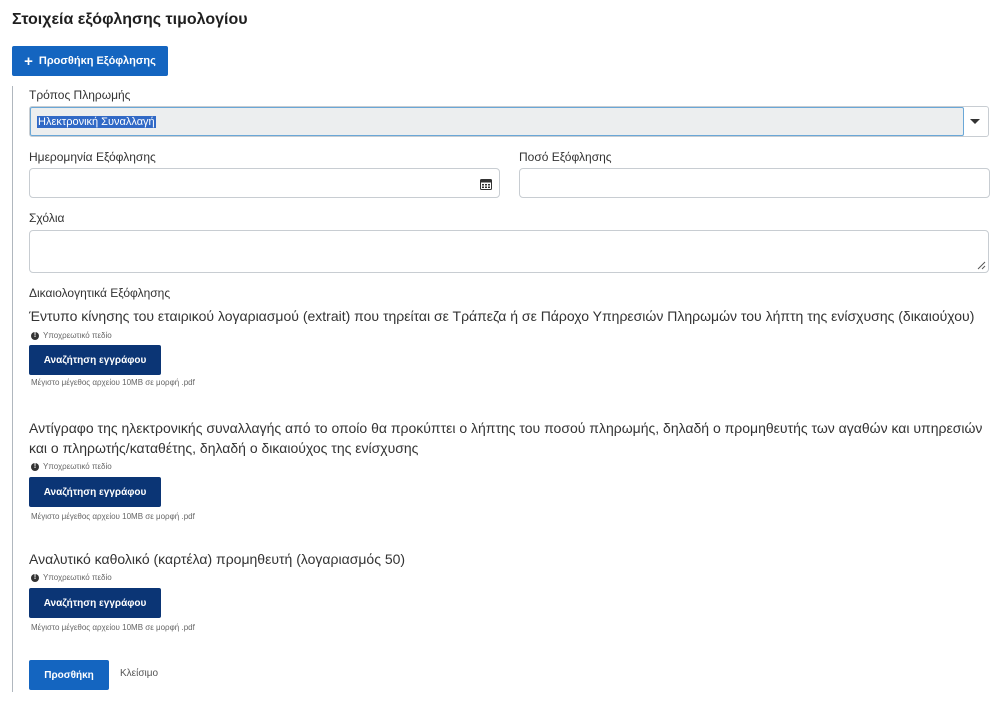 Image resolution: width=1002 pixels, height=712 pixels. I want to click on payment-amount-input, so click(754, 183).